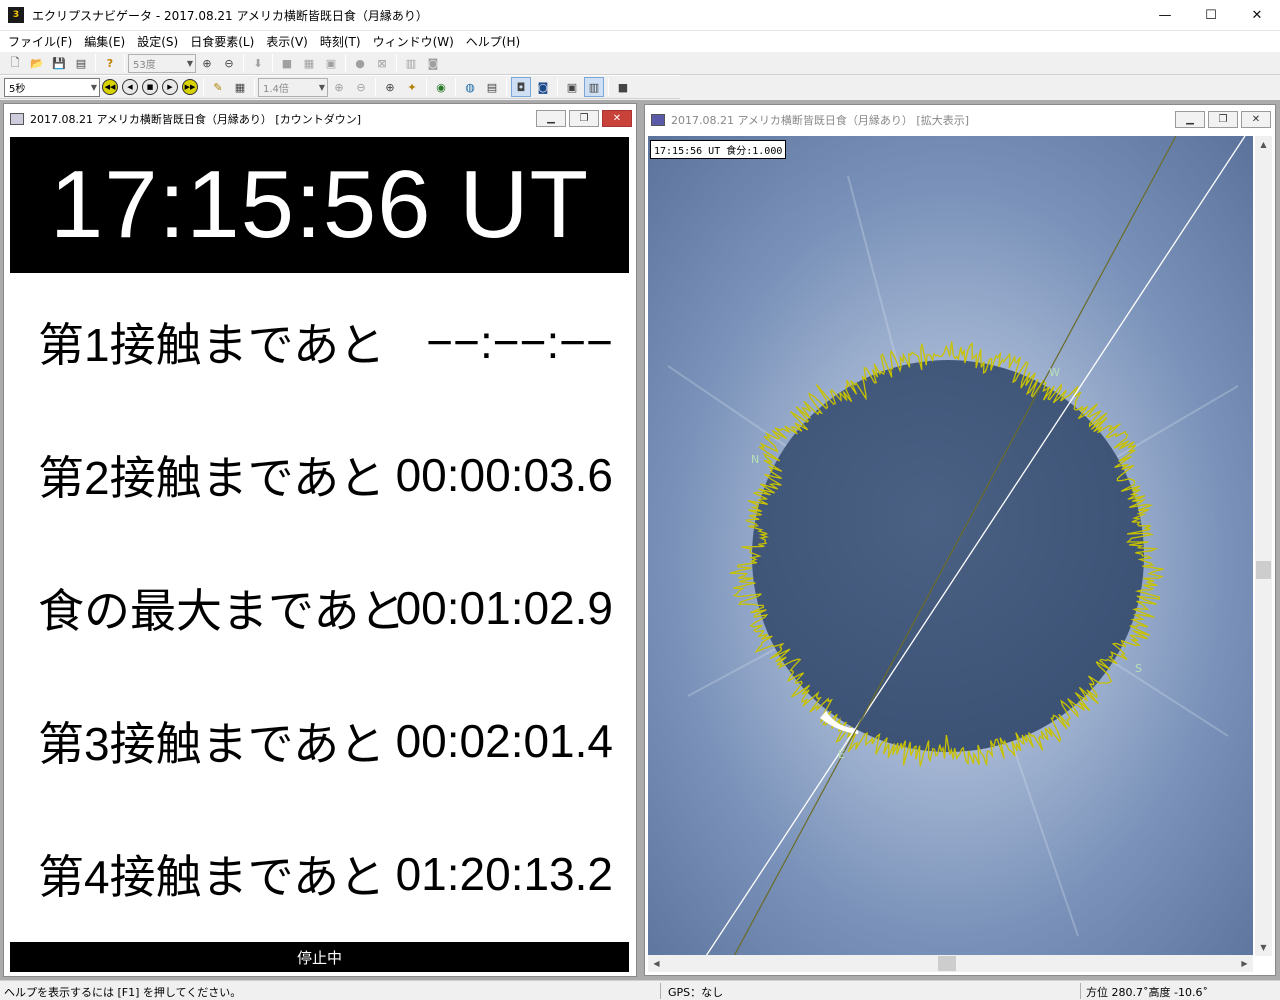 The image size is (1280, 1000). I want to click on zoom-view-icon: ◘, so click(521, 87).